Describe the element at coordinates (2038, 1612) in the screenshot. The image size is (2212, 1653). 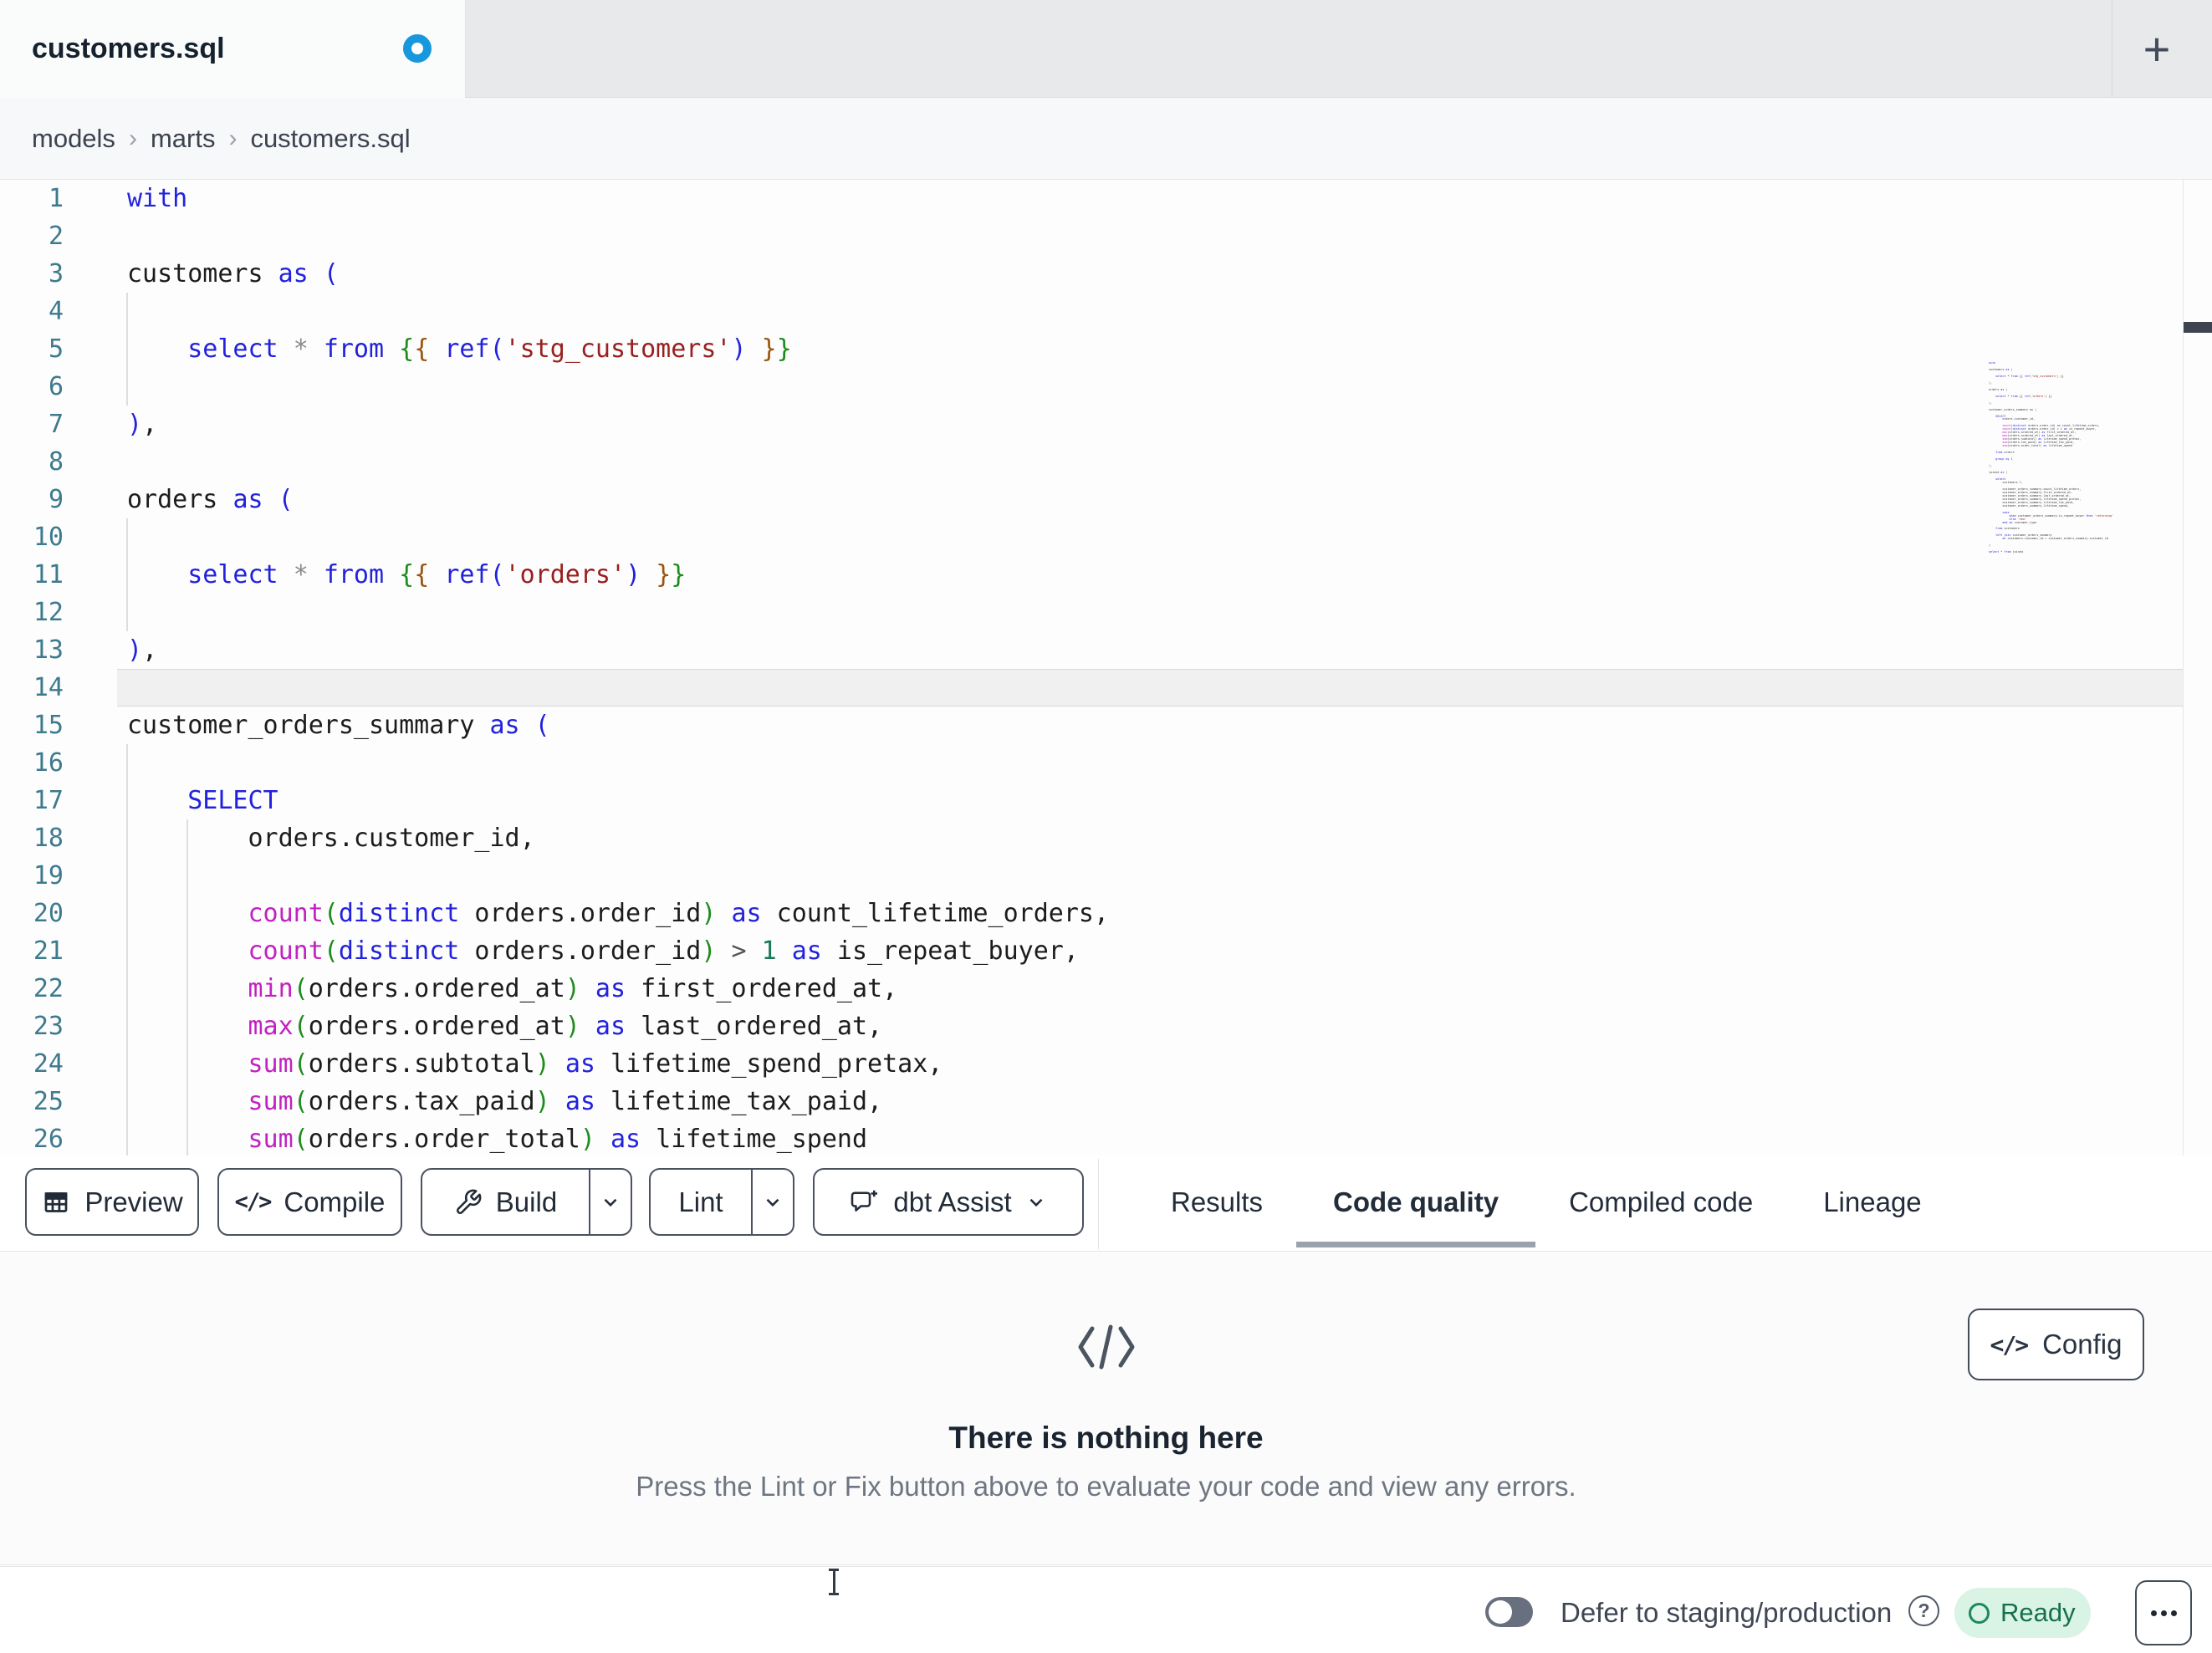
I see `status-badge-label: Ready` at that location.